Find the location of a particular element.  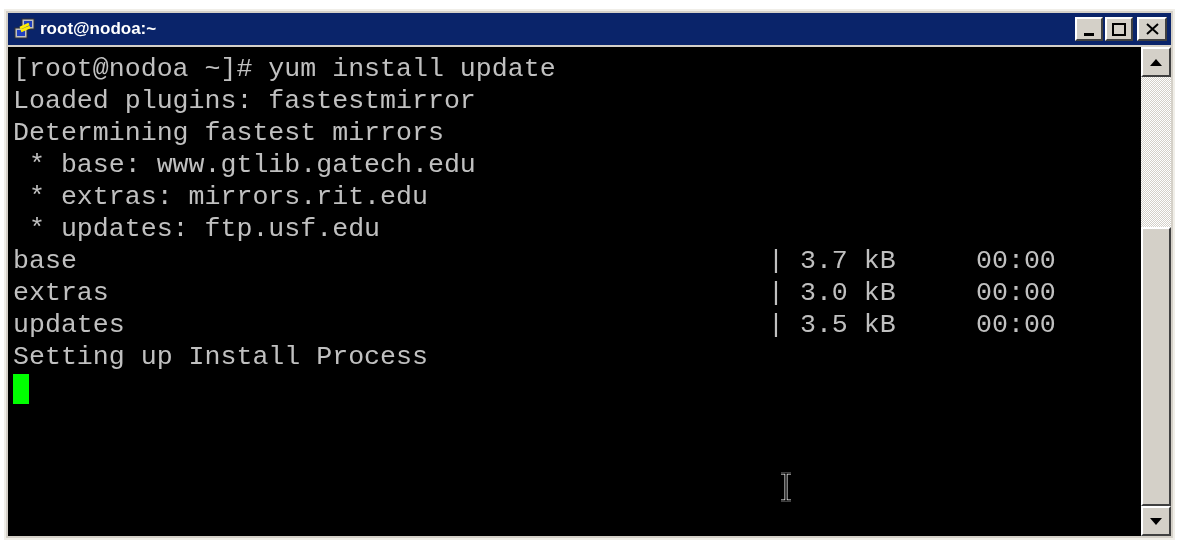

close-button is located at coordinates (1152, 29).